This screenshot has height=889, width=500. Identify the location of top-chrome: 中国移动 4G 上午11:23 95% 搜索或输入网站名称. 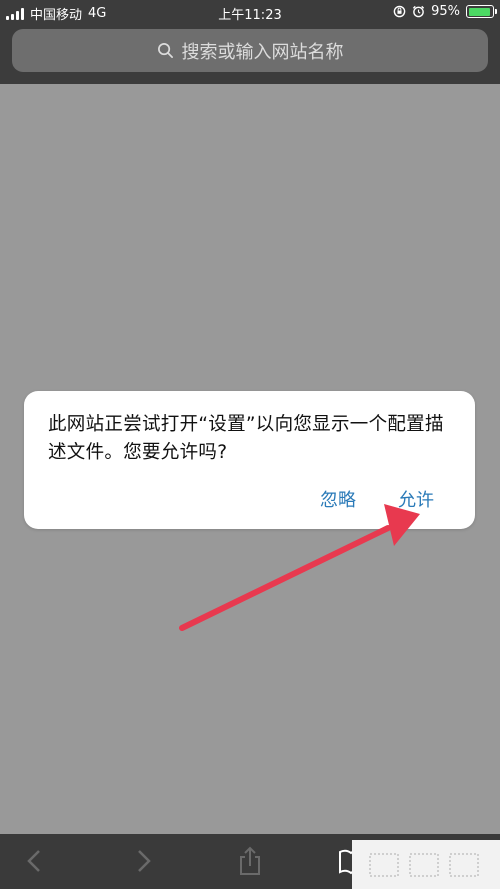
(250, 42).